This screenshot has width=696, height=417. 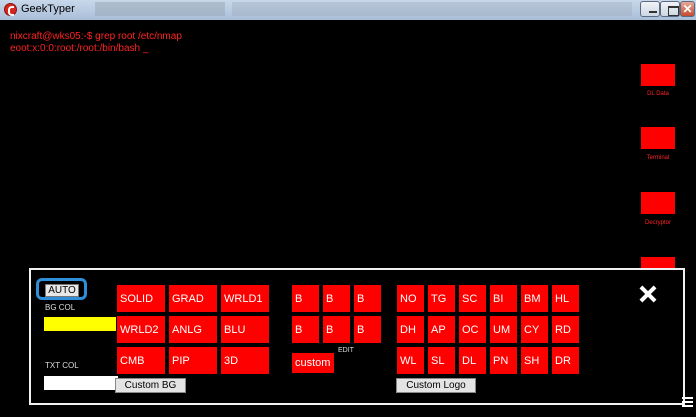 I want to click on terminal-label: Terminal, so click(x=658, y=158).